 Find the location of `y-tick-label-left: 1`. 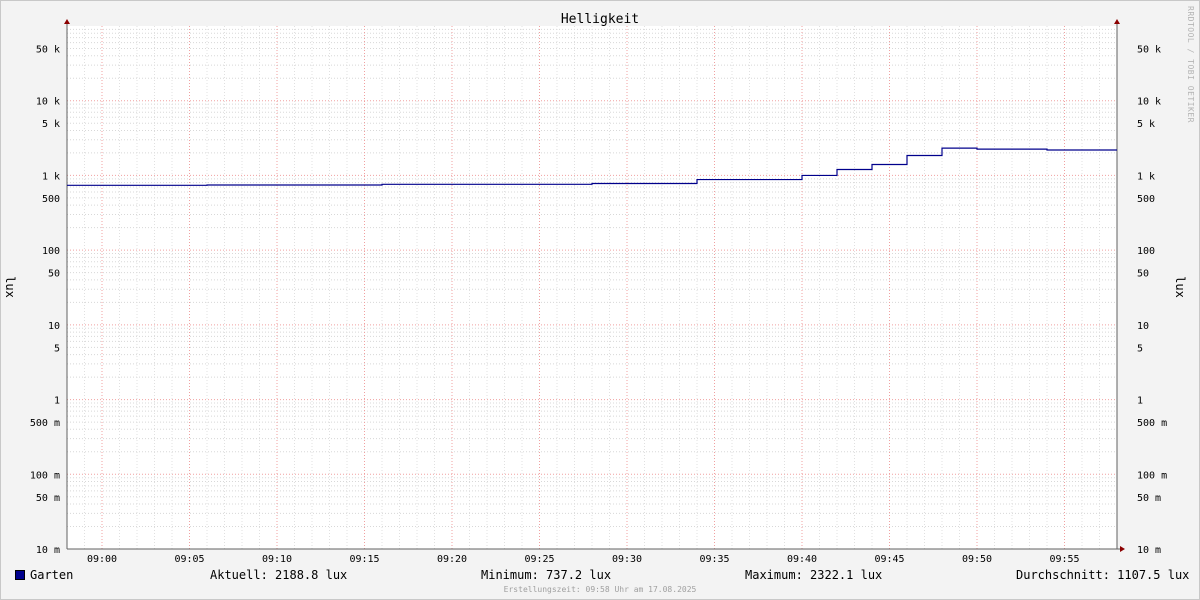

y-tick-label-left: 1 is located at coordinates (57, 401).